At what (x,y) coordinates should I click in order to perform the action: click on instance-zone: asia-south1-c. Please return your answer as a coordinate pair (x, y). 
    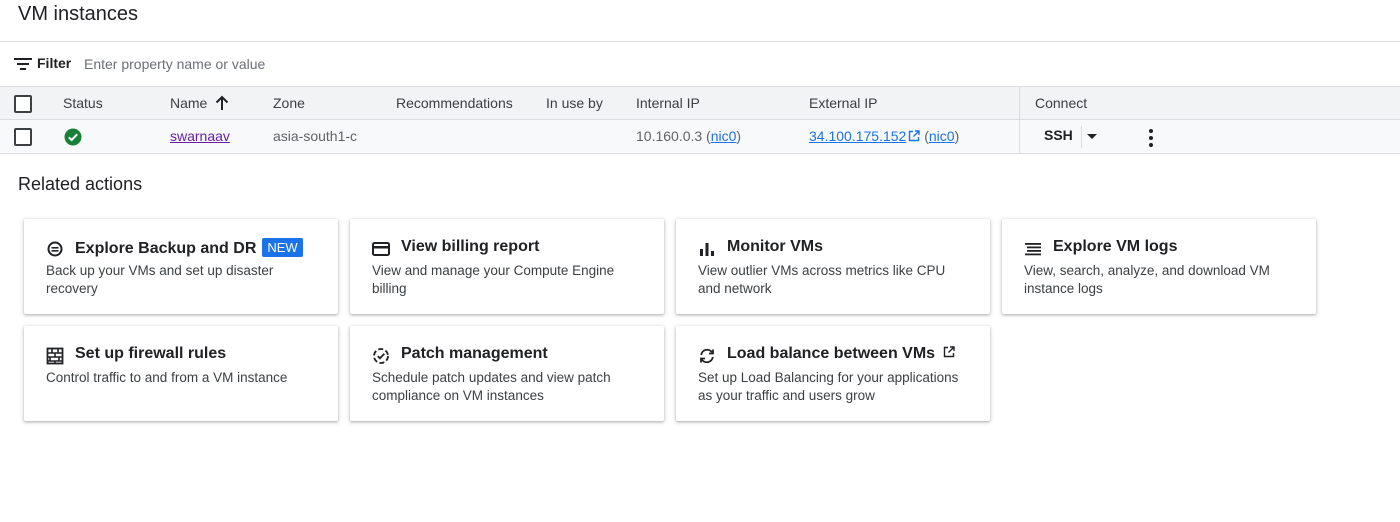
    Looking at the image, I should click on (315, 136).